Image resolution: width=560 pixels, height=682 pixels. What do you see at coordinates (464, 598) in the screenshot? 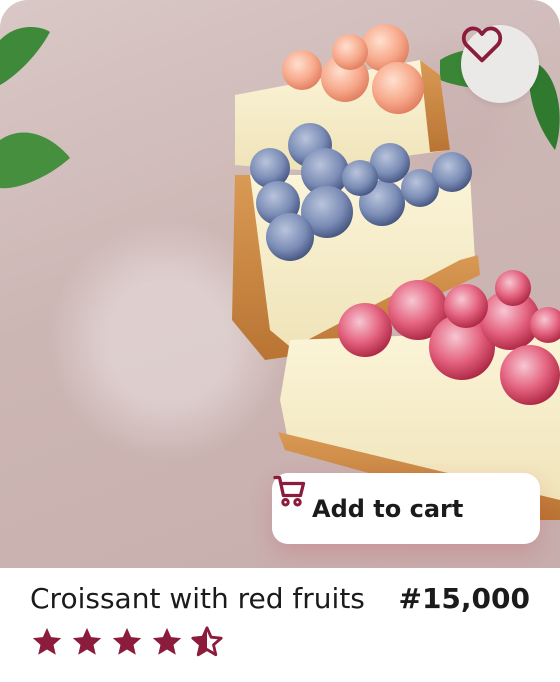
I see `product-price: #15,000` at bounding box center [464, 598].